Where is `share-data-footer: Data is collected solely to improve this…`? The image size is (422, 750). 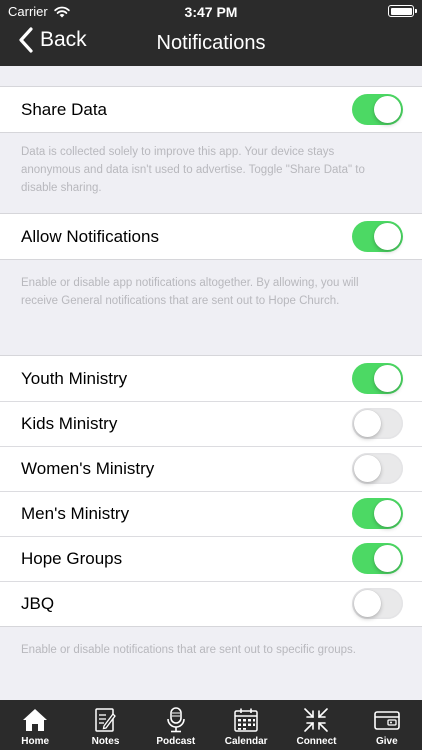
share-data-footer: Data is collected solely to improve this… is located at coordinates (193, 170).